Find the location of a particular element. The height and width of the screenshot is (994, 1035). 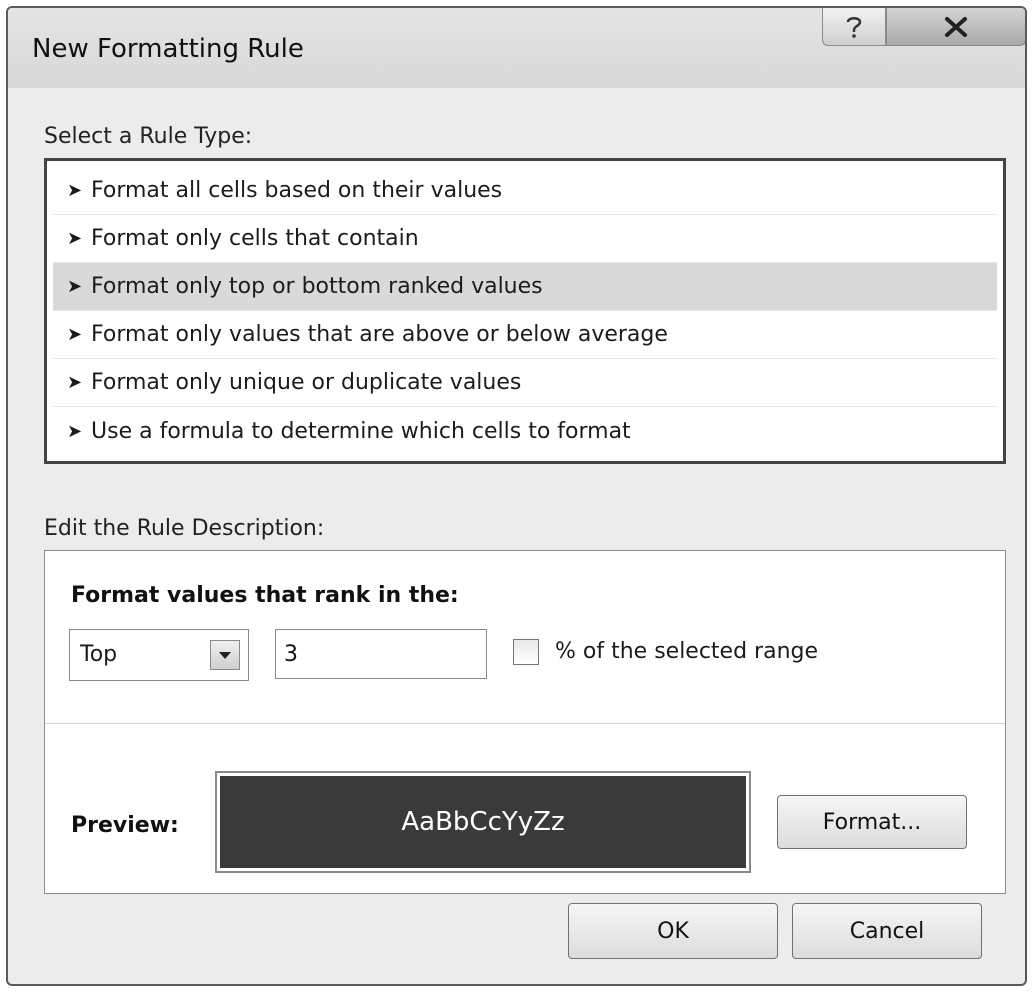

rule-type-item-label: Format only cells that contain is located at coordinates (255, 238).